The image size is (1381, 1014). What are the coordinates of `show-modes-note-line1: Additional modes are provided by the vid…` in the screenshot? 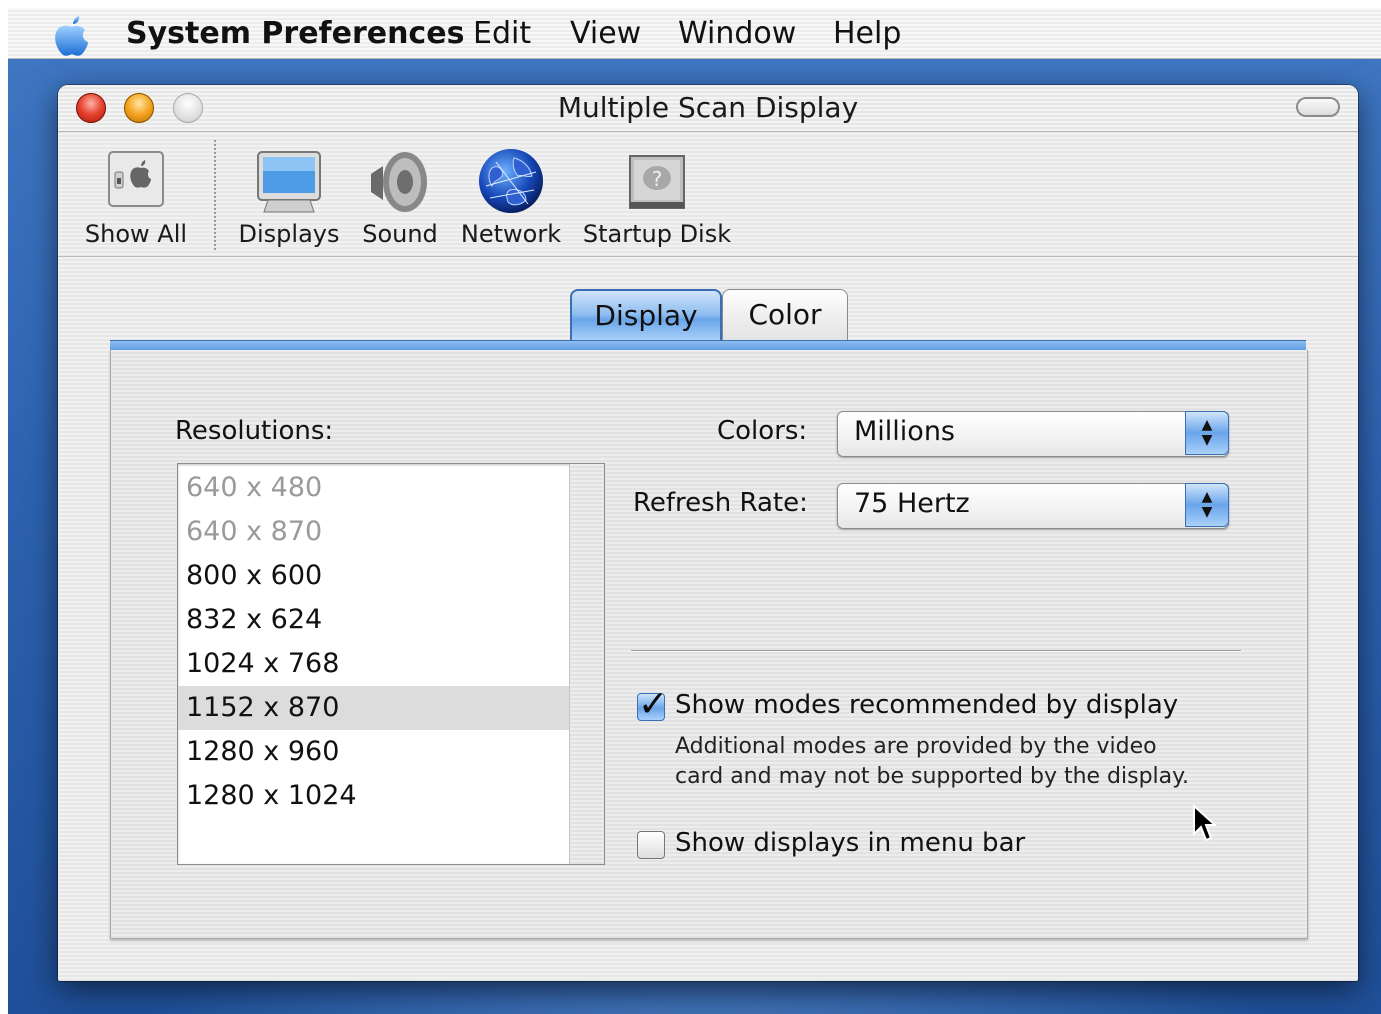 It's located at (916, 746).